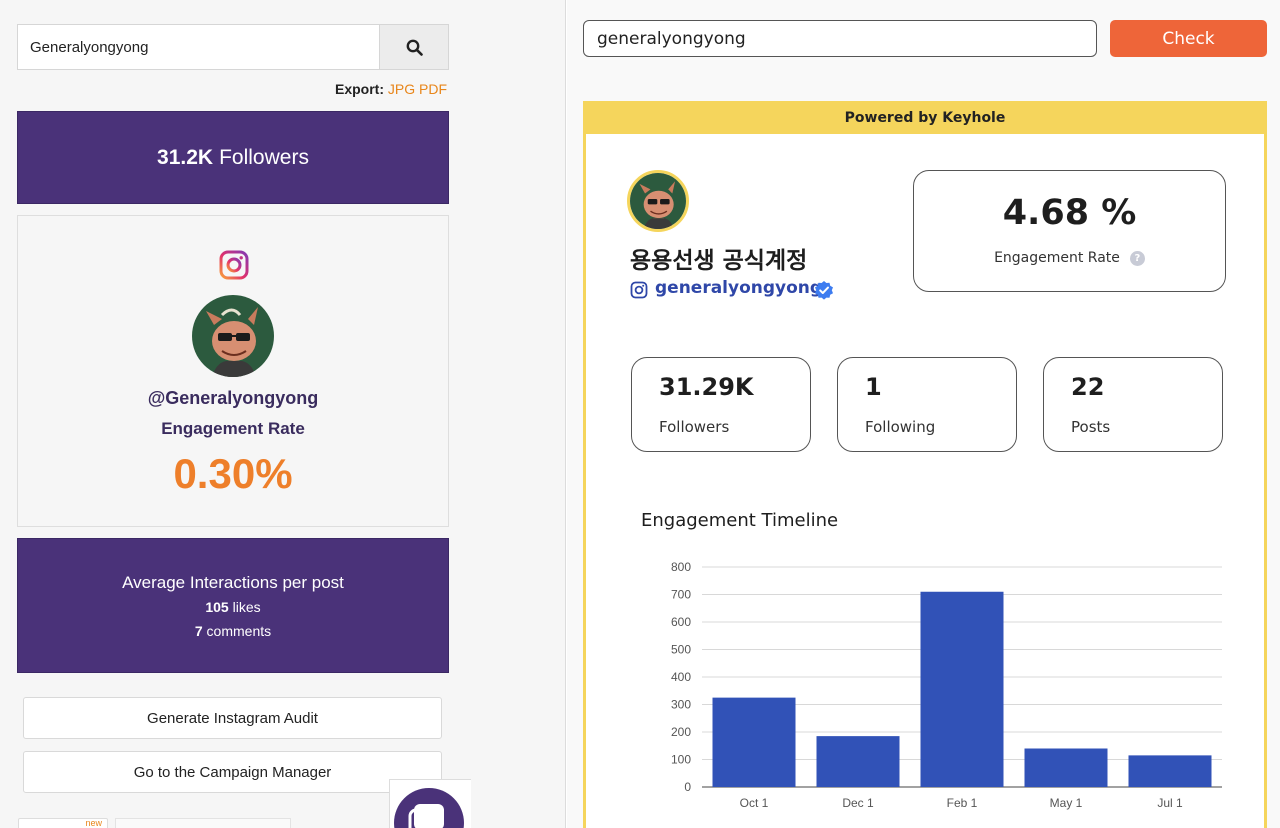 This screenshot has width=1280, height=828. What do you see at coordinates (1069, 213) in the screenshot?
I see `engagement-rate-value: 4.68 %` at bounding box center [1069, 213].